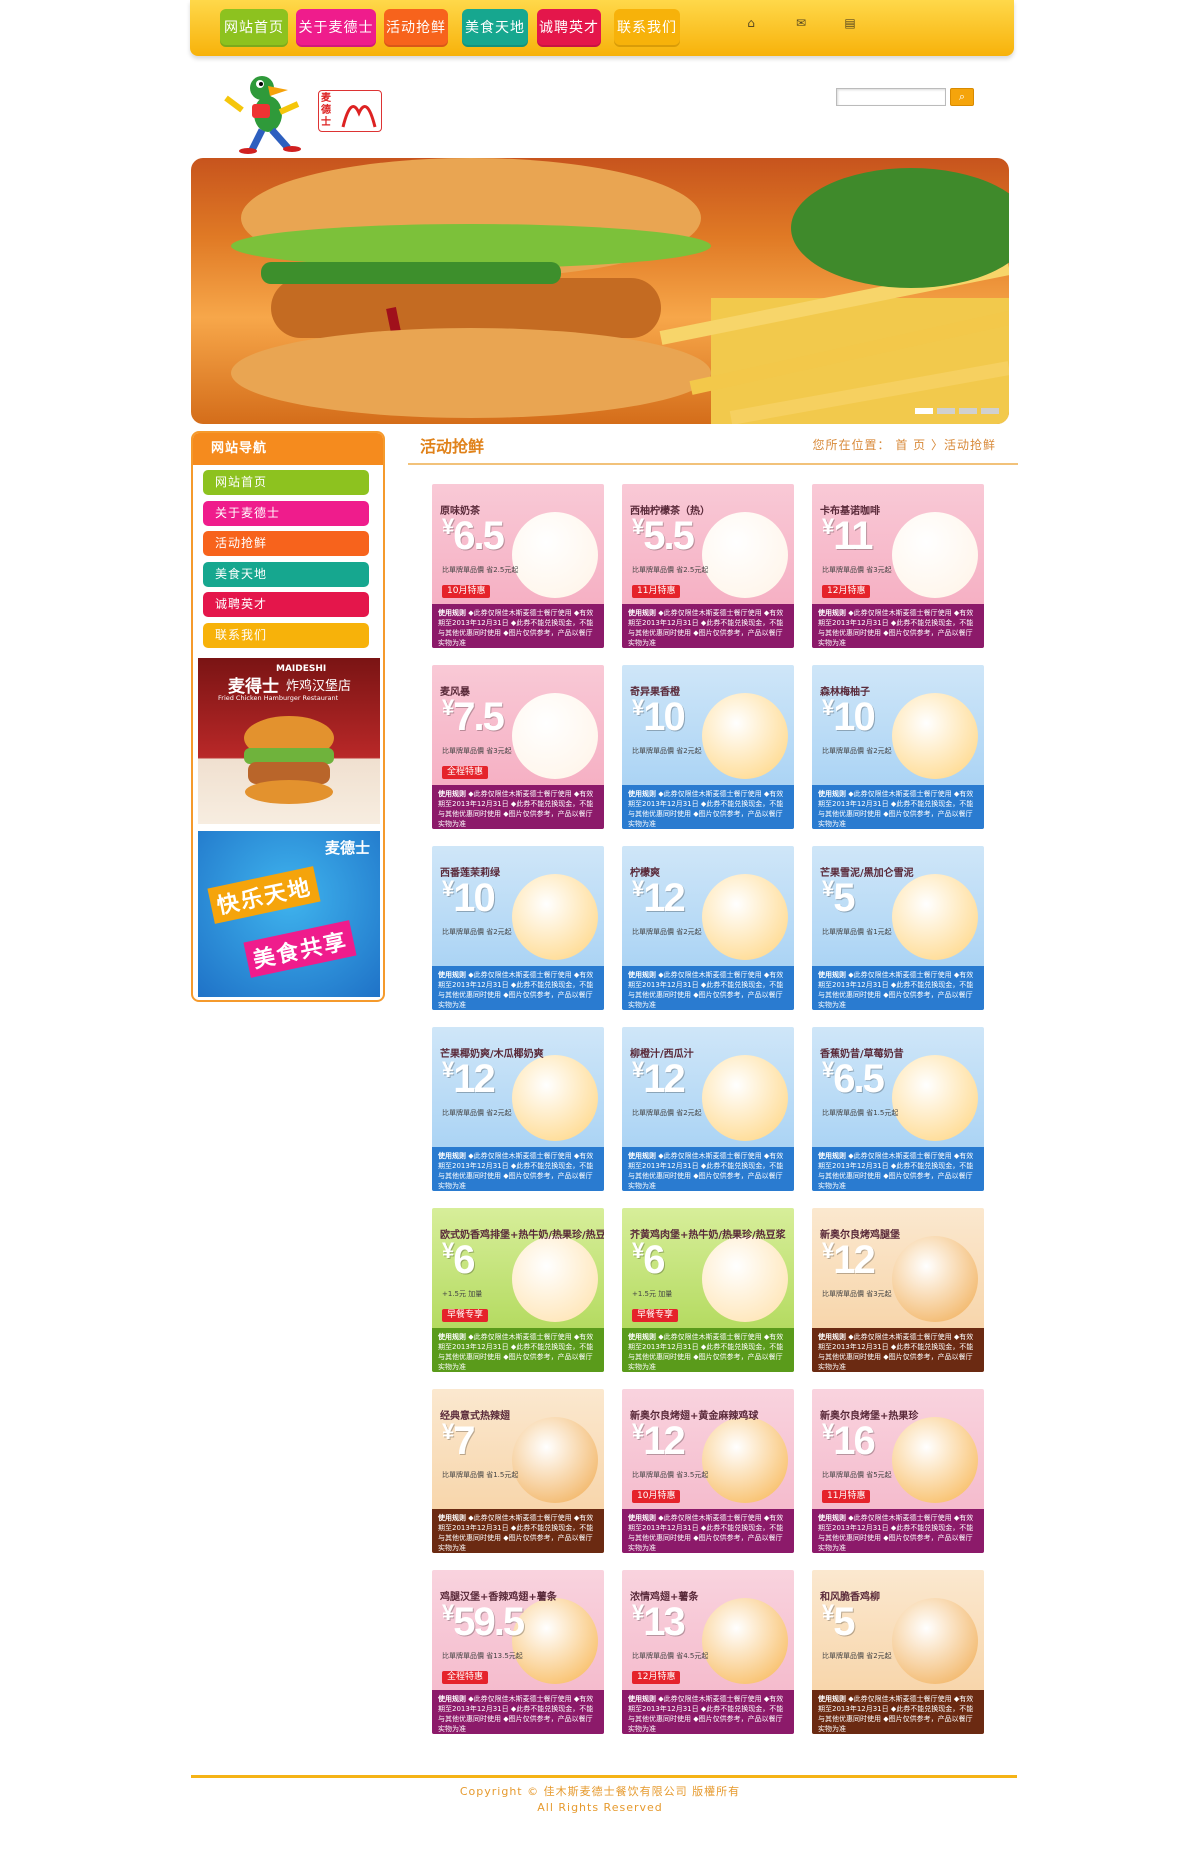 The width and height of the screenshot is (1200, 1875). I want to click on mail-icon: ✉, so click(801, 23).